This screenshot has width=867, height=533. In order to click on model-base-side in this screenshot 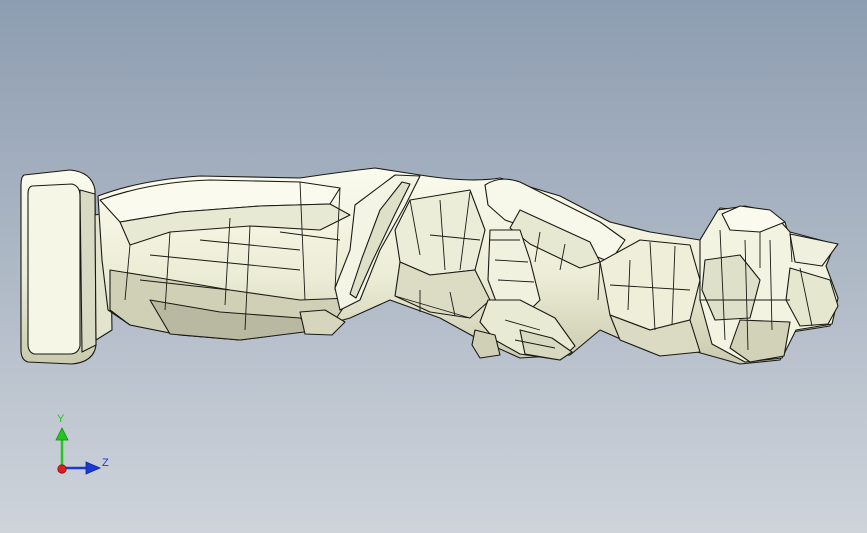, I will do `click(88, 271)`.